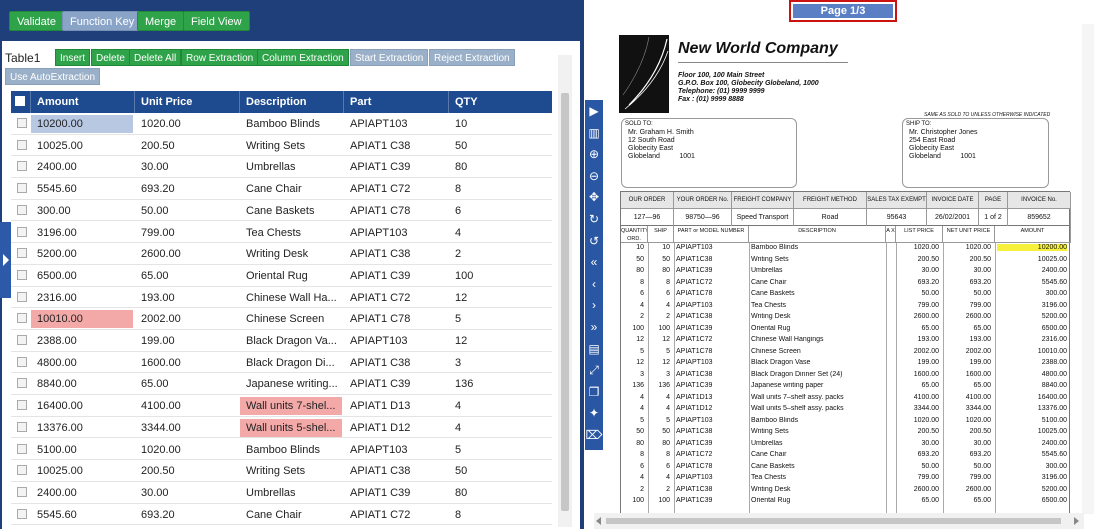  What do you see at coordinates (82, 319) in the screenshot?
I see `cell-amount: 10010.00` at bounding box center [82, 319].